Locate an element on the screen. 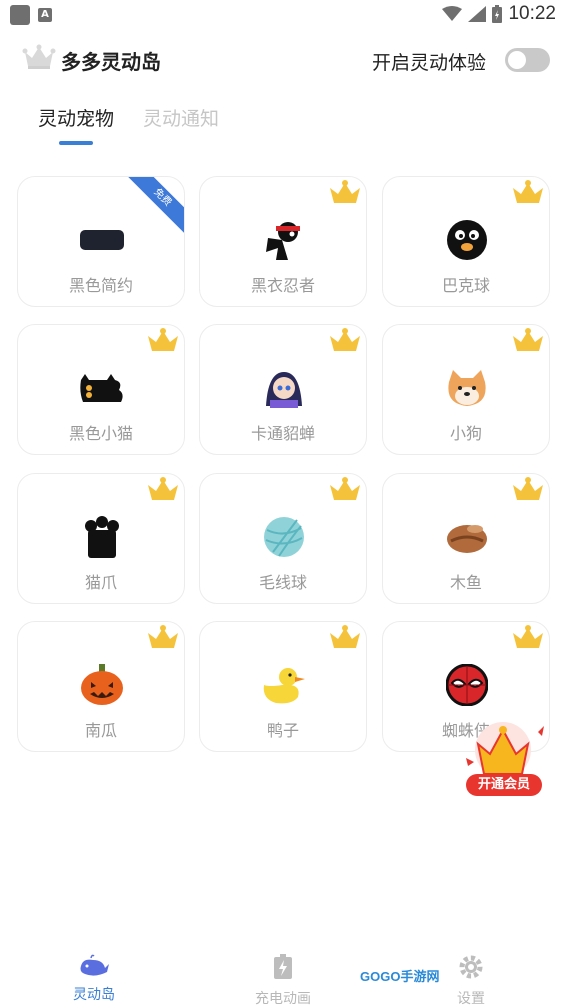  pet-card-wooden-fish: 木鱼 is located at coordinates (466, 538).